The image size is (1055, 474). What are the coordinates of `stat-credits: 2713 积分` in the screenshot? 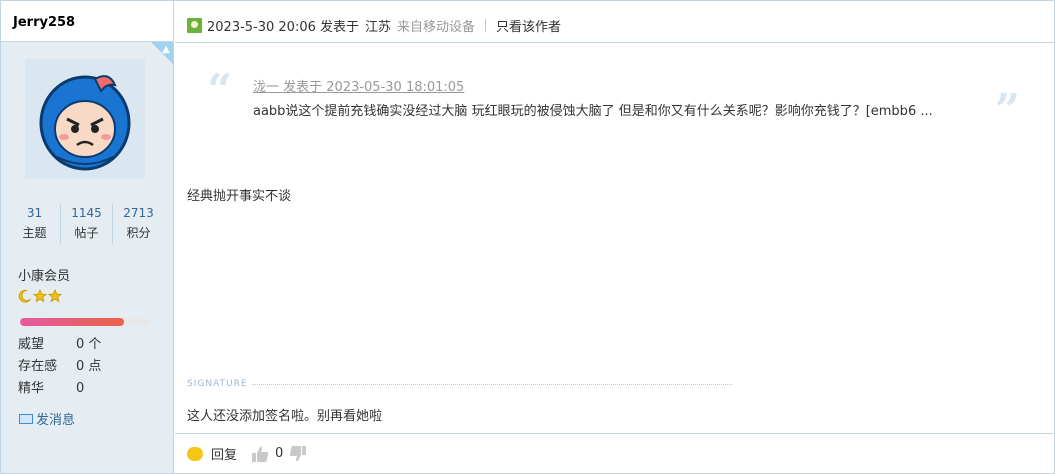 It's located at (138, 224).